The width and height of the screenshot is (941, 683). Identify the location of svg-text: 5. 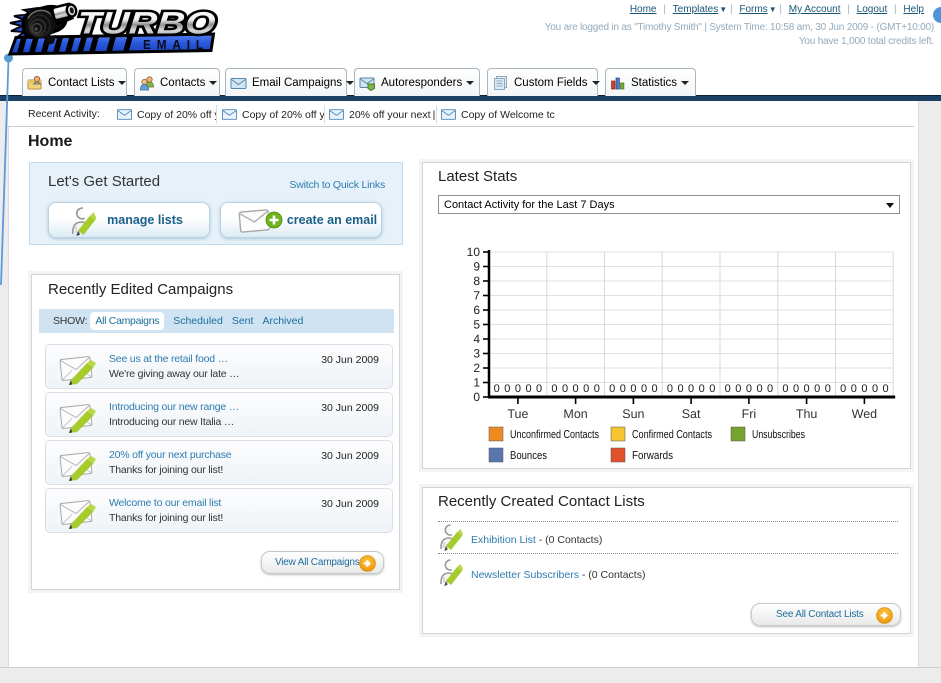
(476, 325).